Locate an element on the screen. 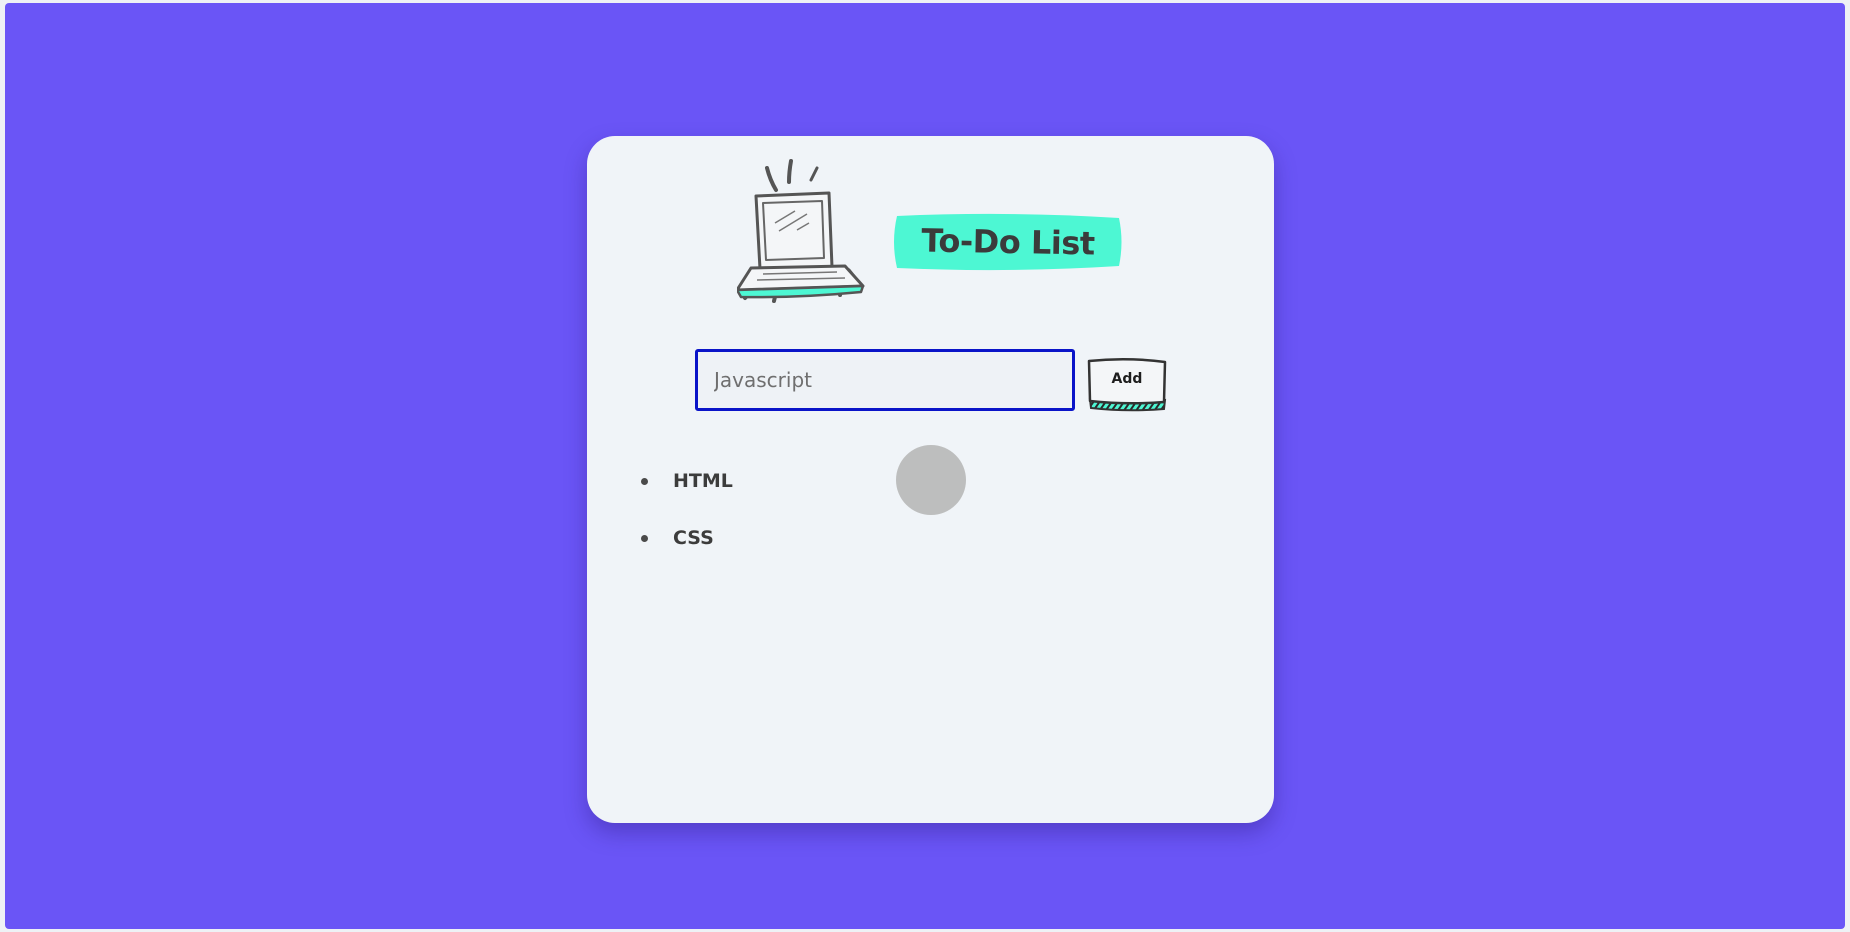 Image resolution: width=1850 pixels, height=932 pixels. task-label: HTML is located at coordinates (703, 481).